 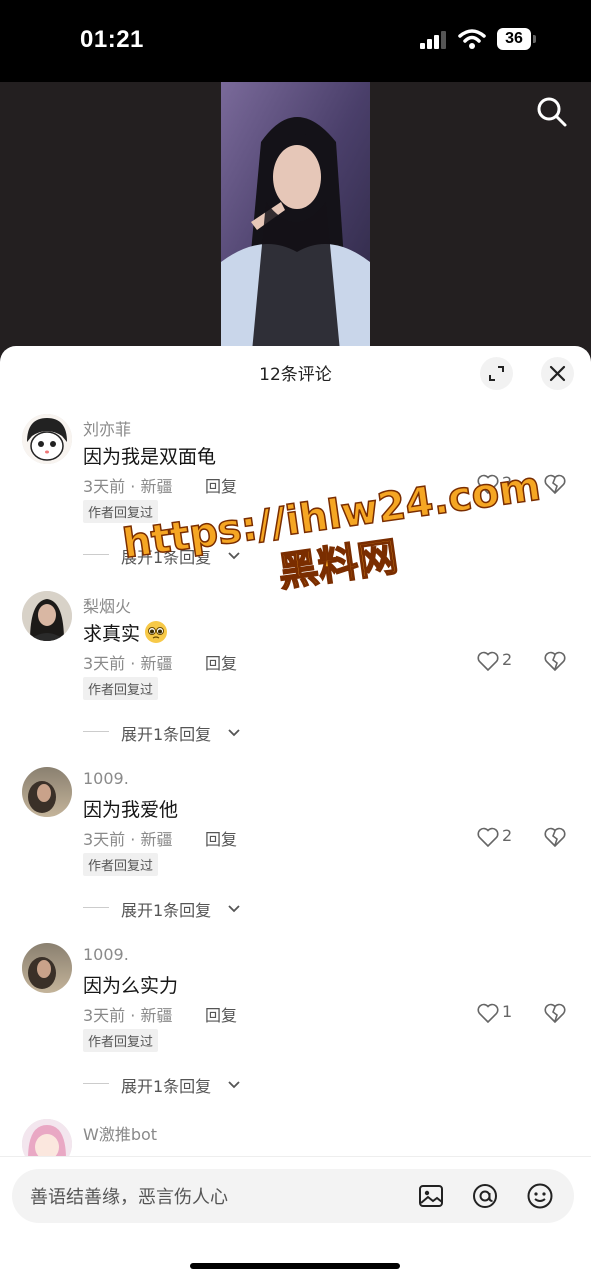 I want to click on home-indicator, so click(x=295, y=1266).